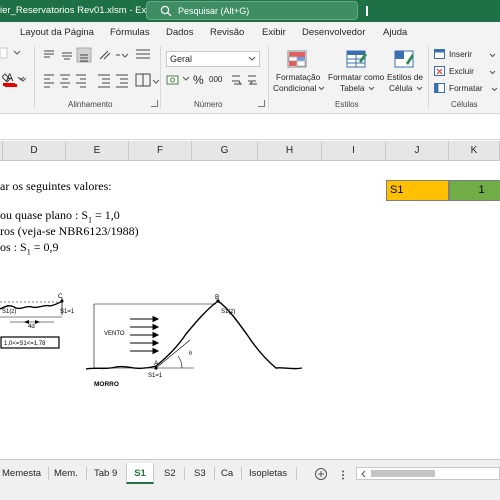 The height and width of the screenshot is (500, 500). Describe the element at coordinates (57, 32) in the screenshot. I see `tab-page-layout: Layout da Página` at that location.